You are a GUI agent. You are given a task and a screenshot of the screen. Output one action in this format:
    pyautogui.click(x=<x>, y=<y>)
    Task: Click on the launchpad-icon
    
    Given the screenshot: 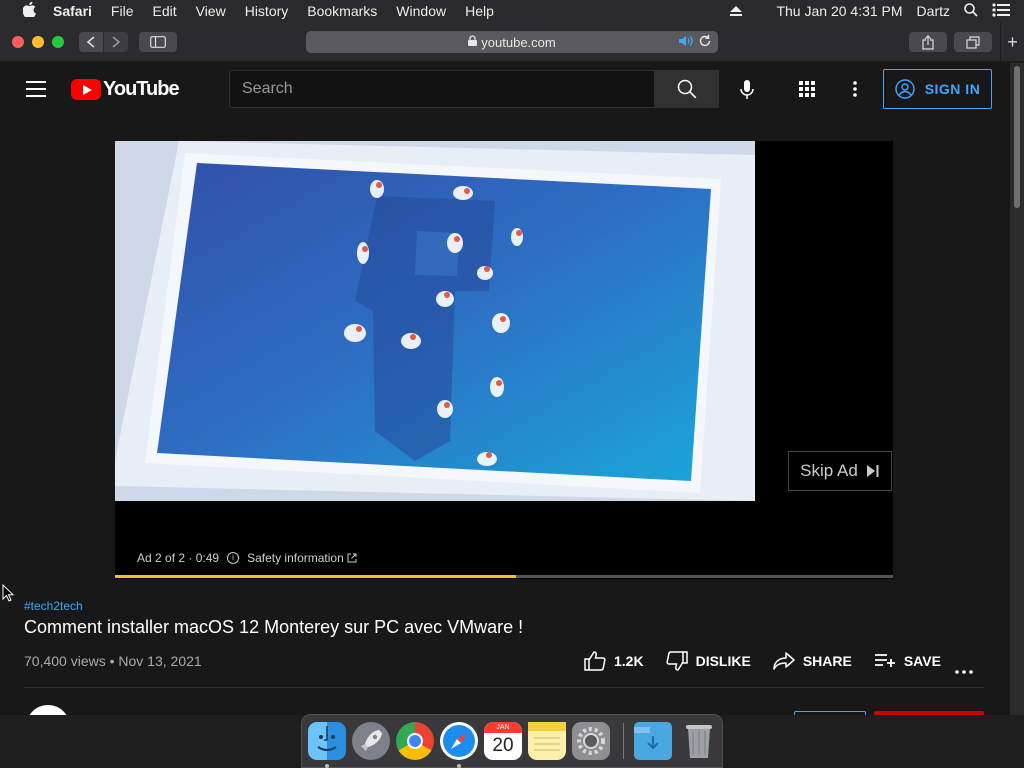 What is the action you would take?
    pyautogui.click(x=371, y=741)
    